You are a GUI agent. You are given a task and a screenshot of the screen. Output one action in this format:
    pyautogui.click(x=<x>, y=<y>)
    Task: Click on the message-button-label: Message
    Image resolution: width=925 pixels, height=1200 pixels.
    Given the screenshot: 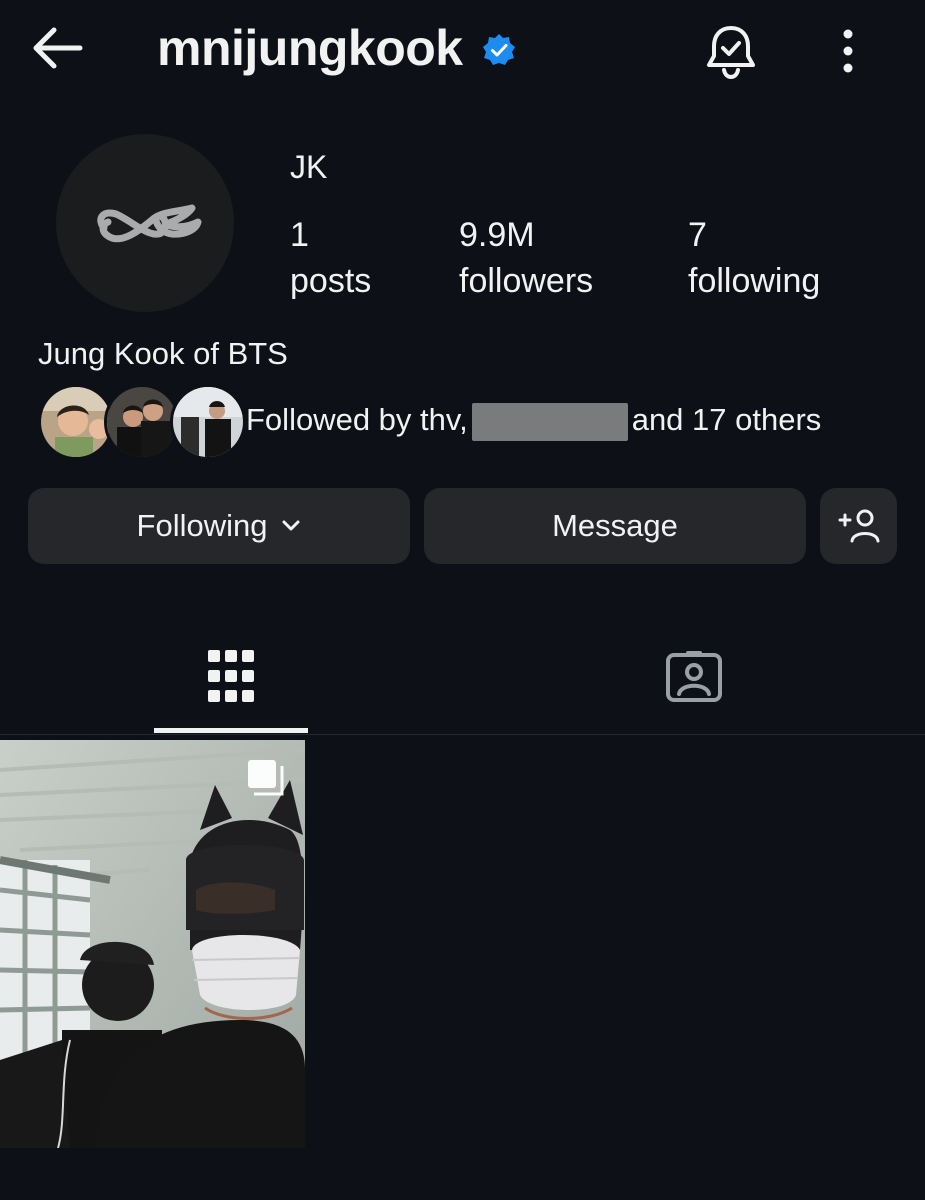 What is the action you would take?
    pyautogui.click(x=615, y=525)
    